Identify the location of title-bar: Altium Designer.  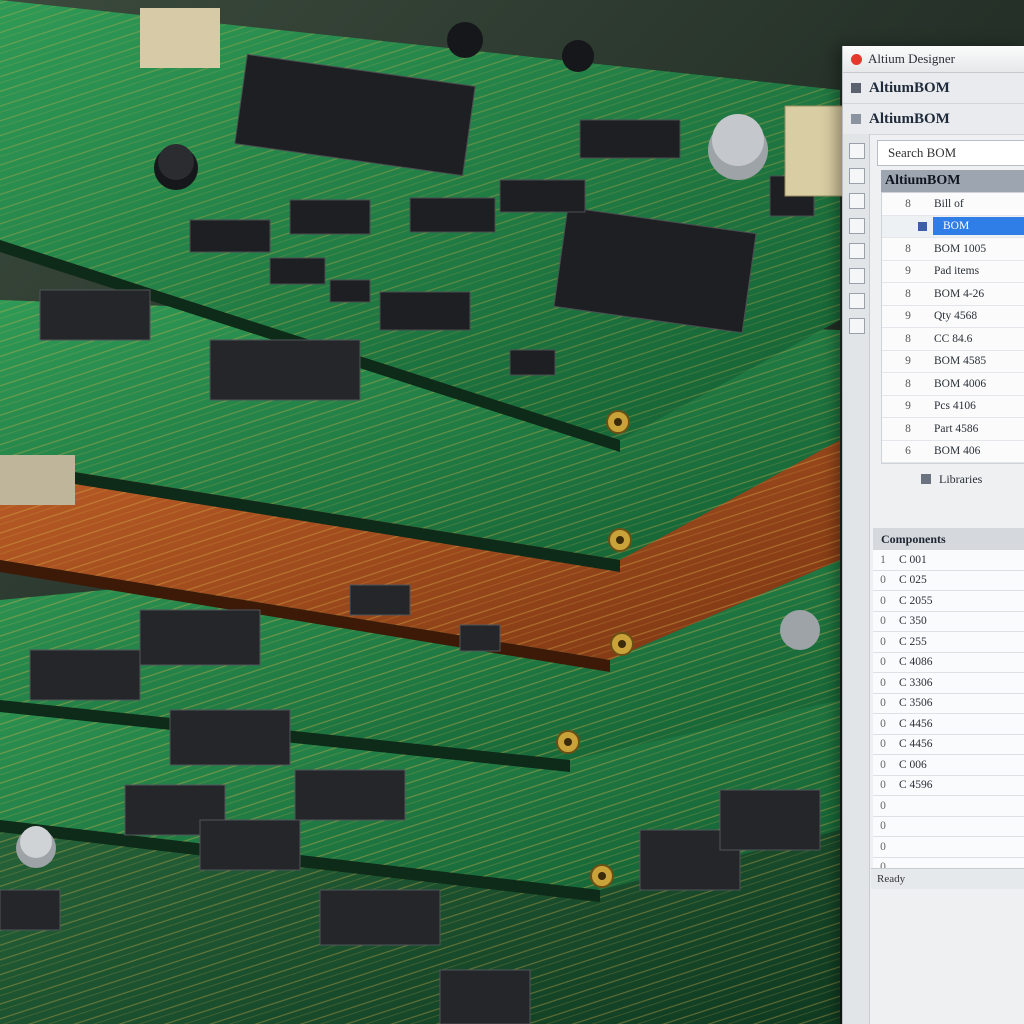
(933, 59).